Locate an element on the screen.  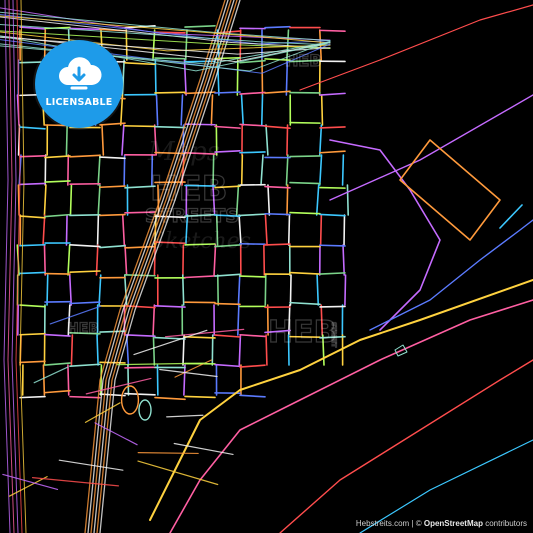
watermark-script-bottom: Sketches is located at coordinates (200, 241).